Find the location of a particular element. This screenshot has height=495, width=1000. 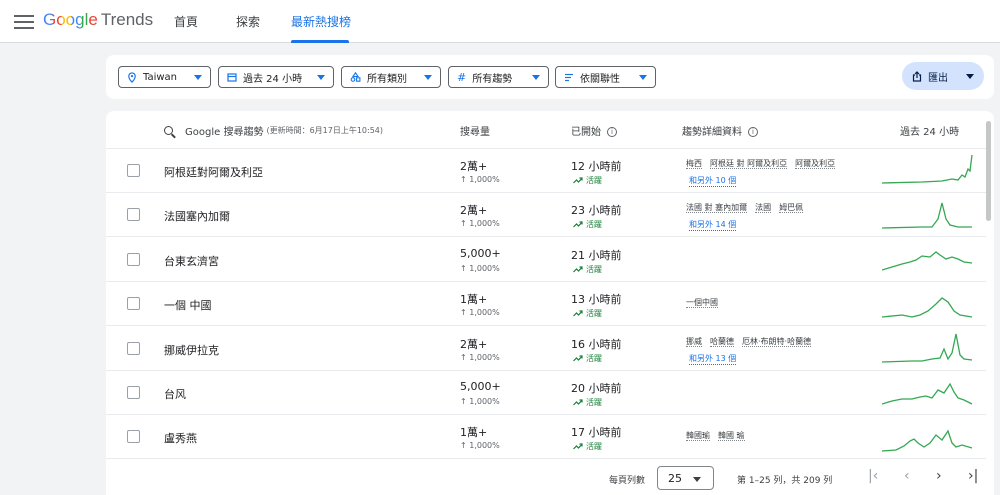

trend-type-filter: # 所有趨勢 is located at coordinates (498, 77).